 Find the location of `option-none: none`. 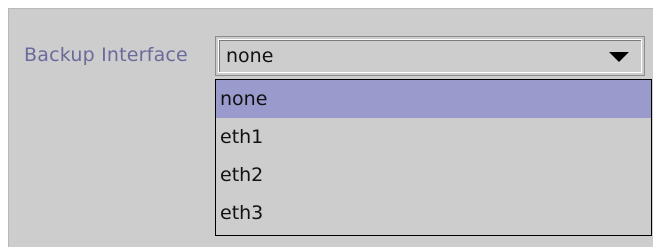

option-none: none is located at coordinates (433, 99).